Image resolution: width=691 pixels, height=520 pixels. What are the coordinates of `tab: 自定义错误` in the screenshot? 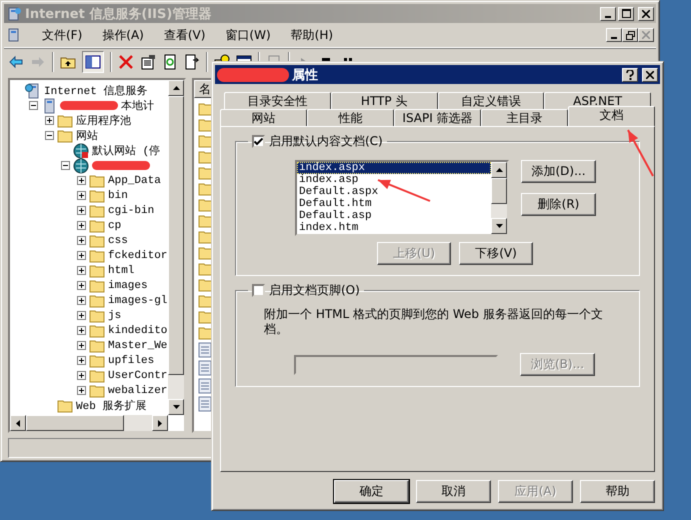 It's located at (491, 100).